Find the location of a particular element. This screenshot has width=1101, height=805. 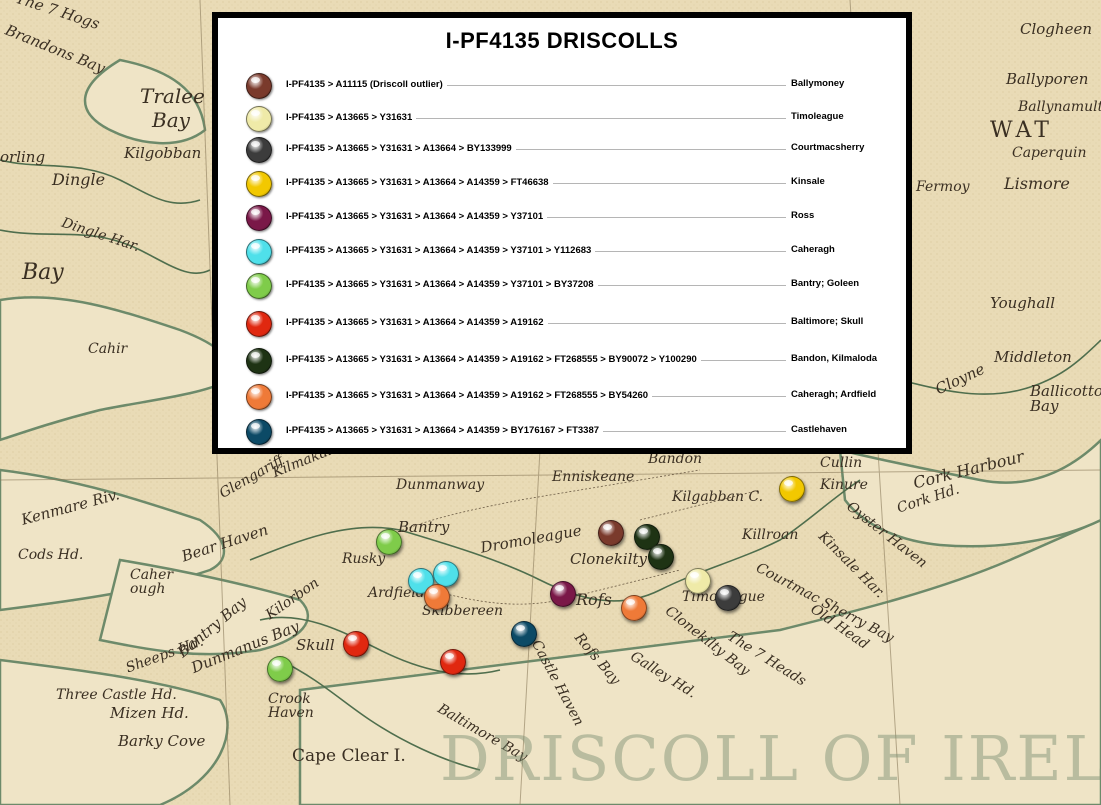

map-marker-courtmacsherry is located at coordinates (728, 598).